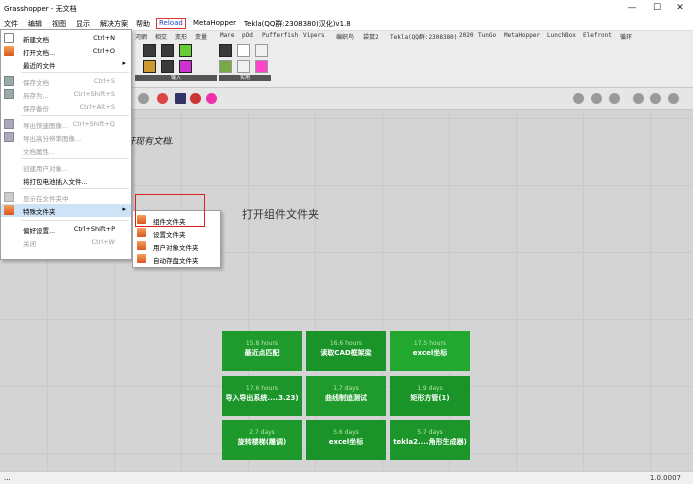 The height and width of the screenshot is (484, 693). I want to click on submenu-arrow-icon: ▸, so click(124, 63).